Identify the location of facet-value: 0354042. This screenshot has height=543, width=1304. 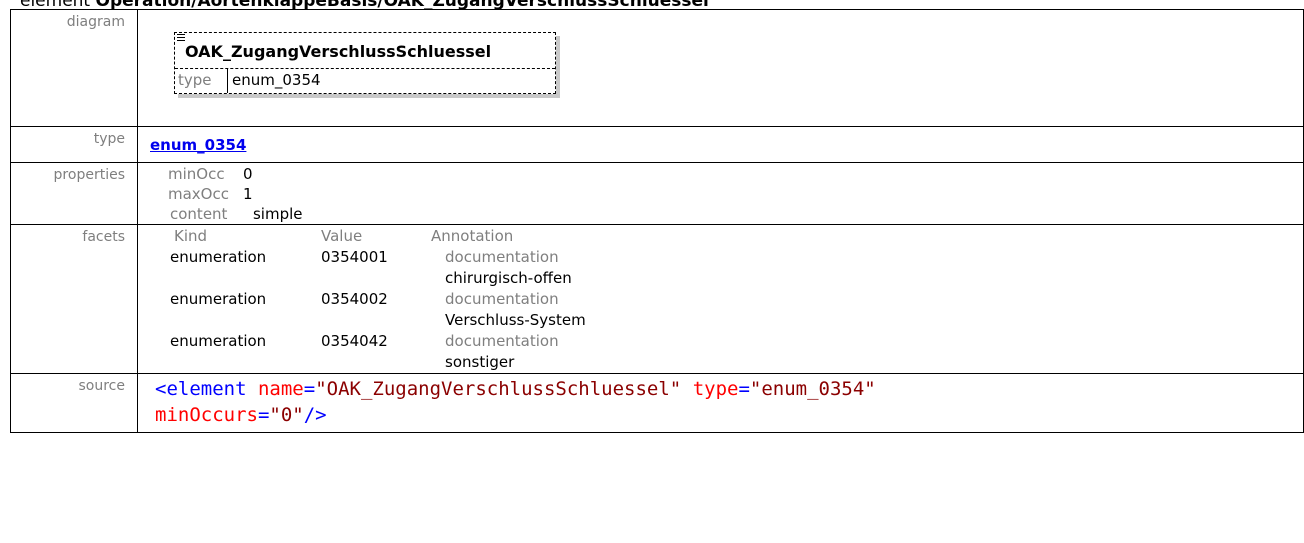
(354, 341).